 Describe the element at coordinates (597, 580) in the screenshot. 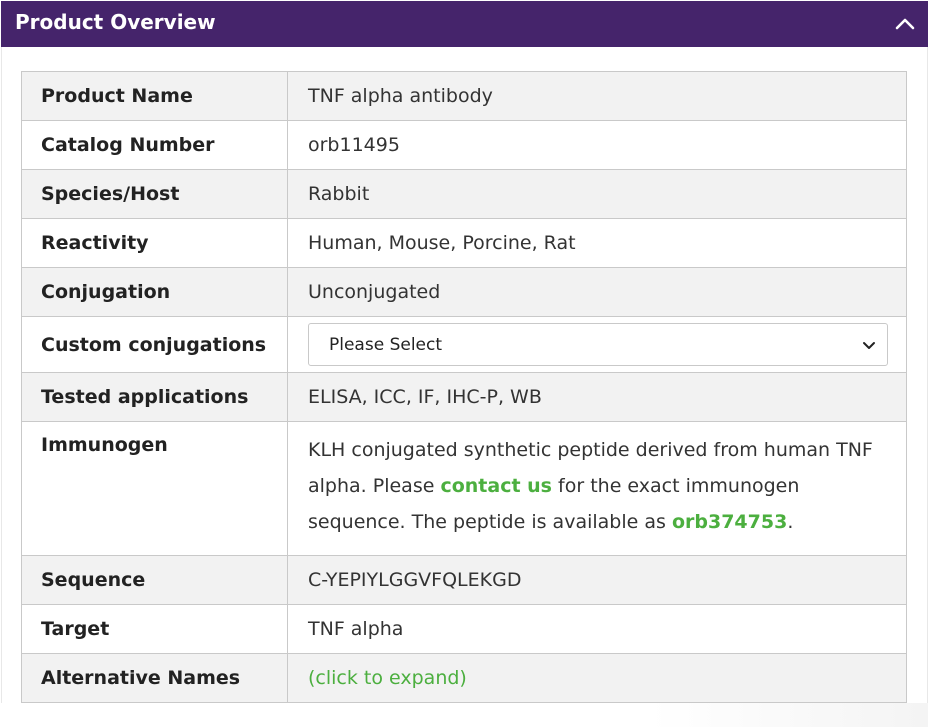

I see `row-value-sequence: C-YEPIYLGGVFQLEKGD` at that location.